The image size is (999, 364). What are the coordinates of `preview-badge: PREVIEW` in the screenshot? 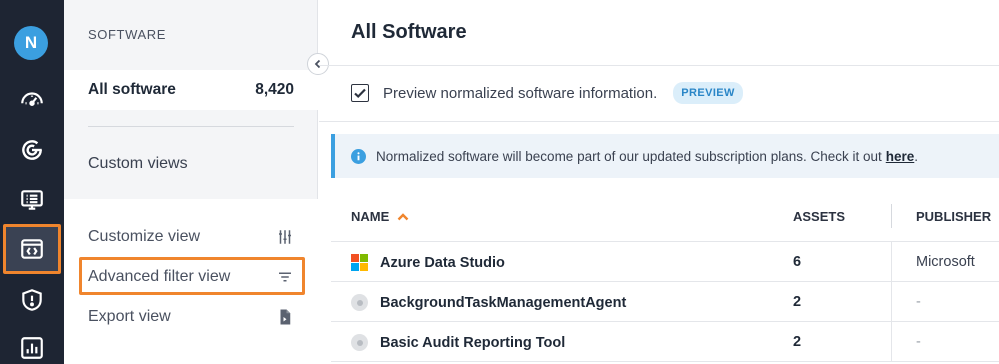 It's located at (708, 93).